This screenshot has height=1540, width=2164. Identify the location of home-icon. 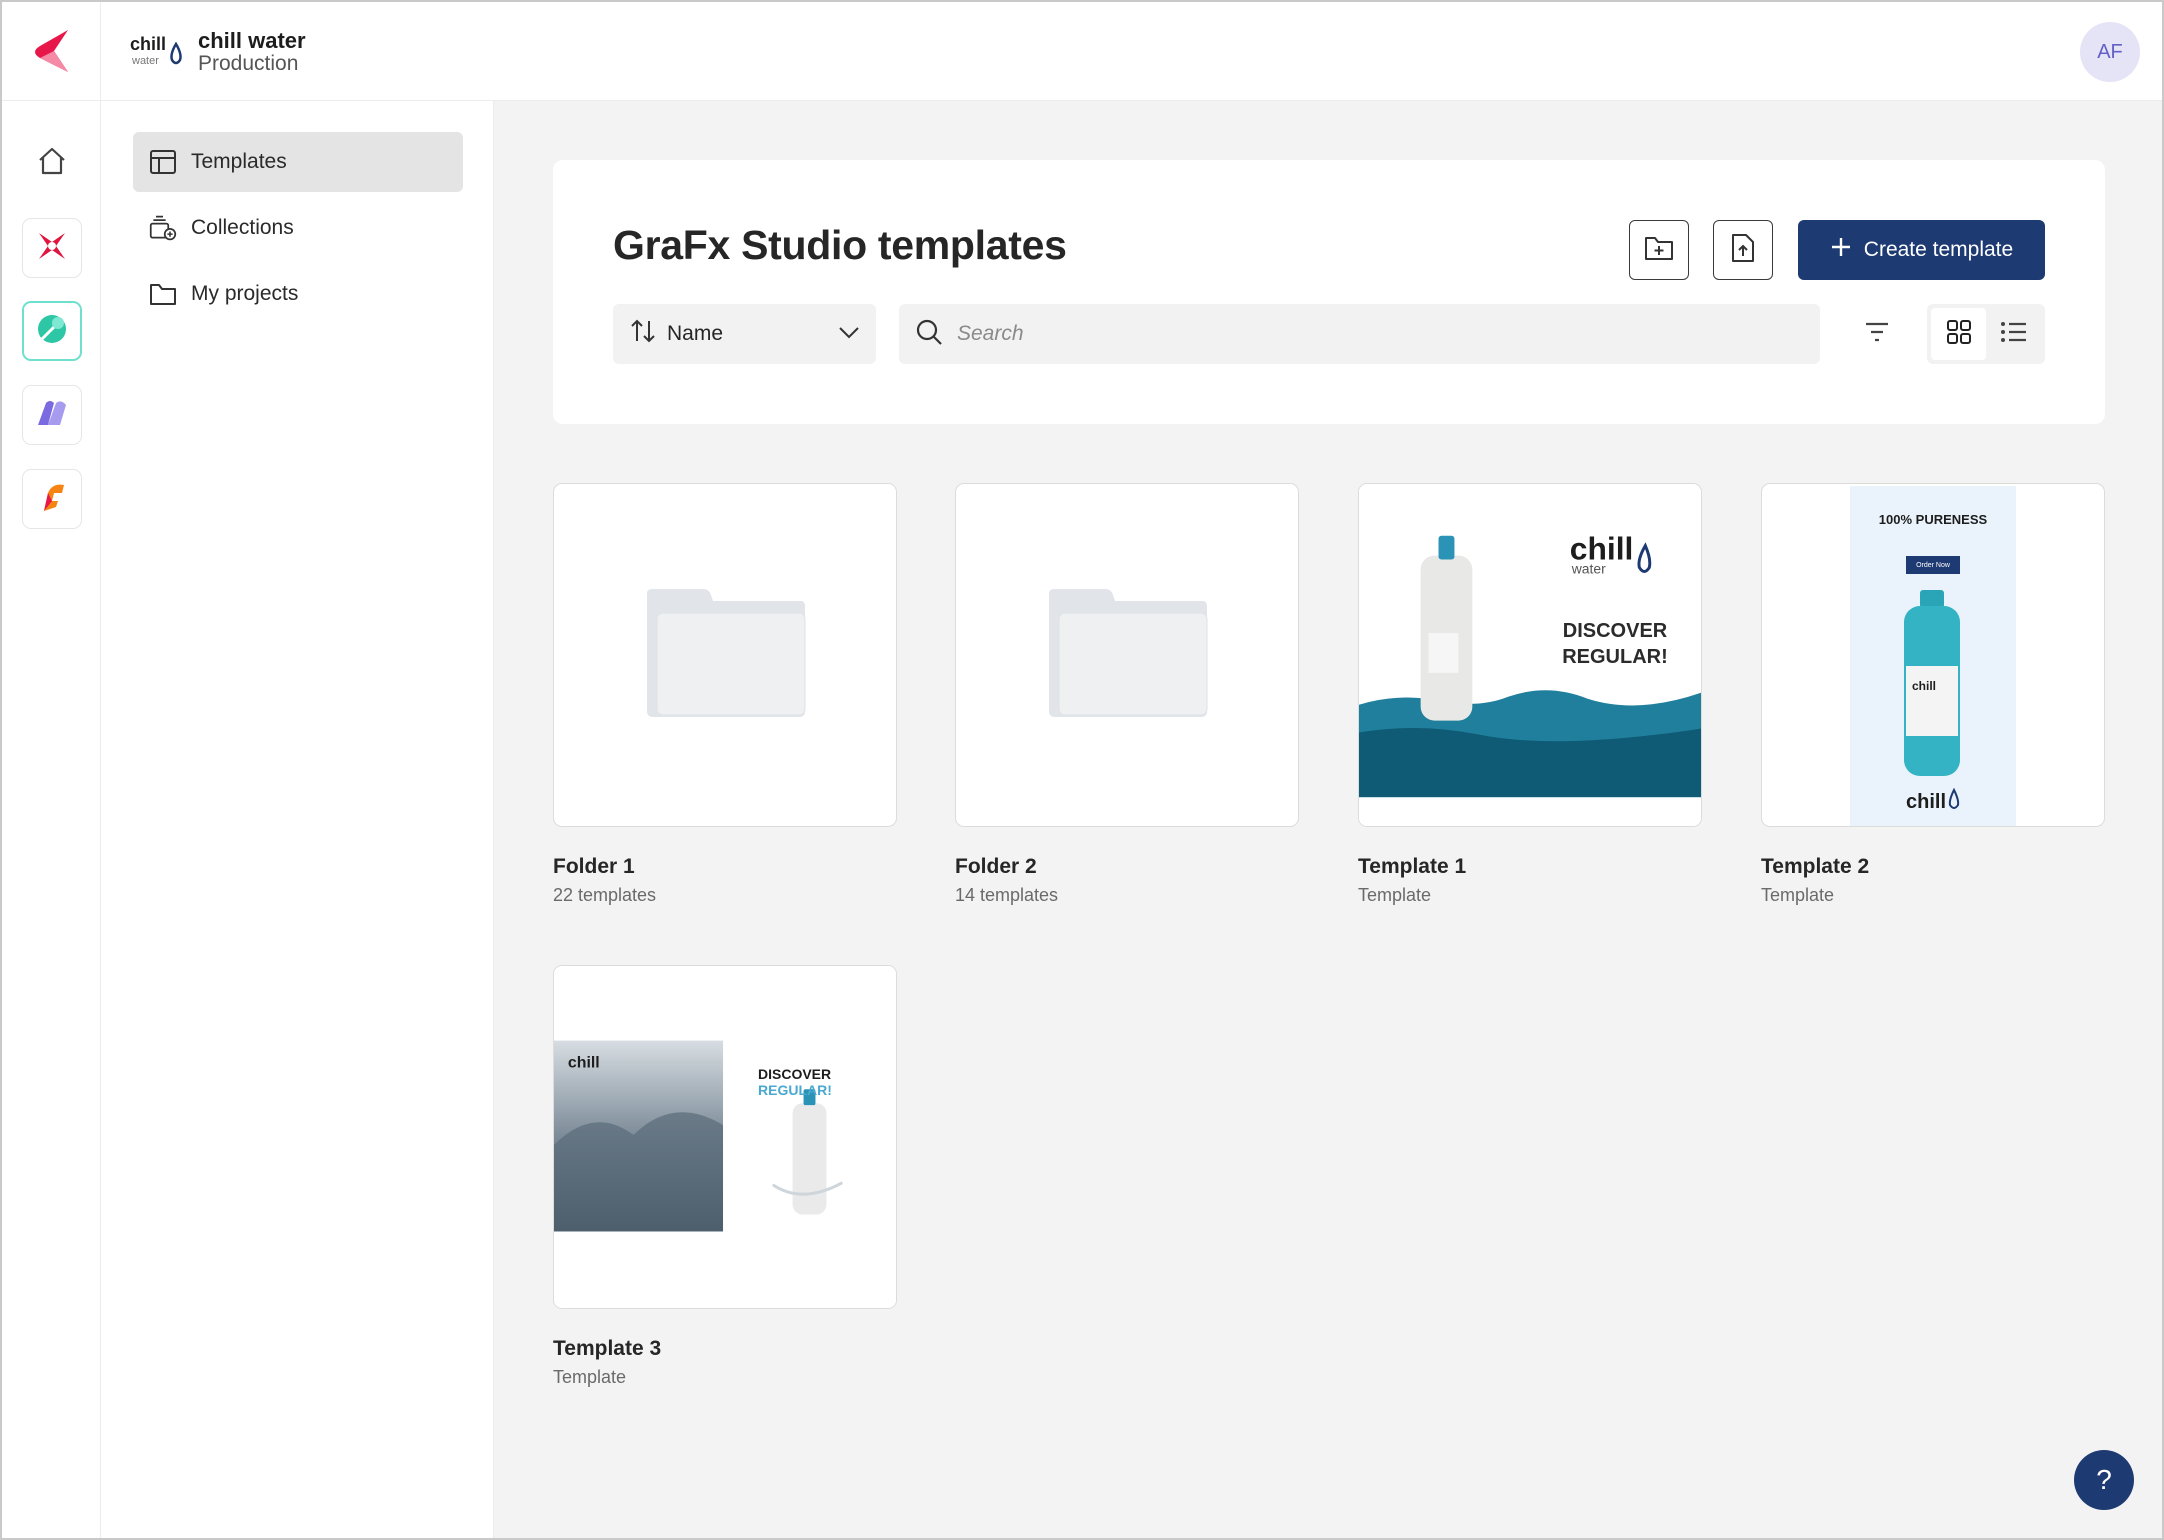
(52, 163).